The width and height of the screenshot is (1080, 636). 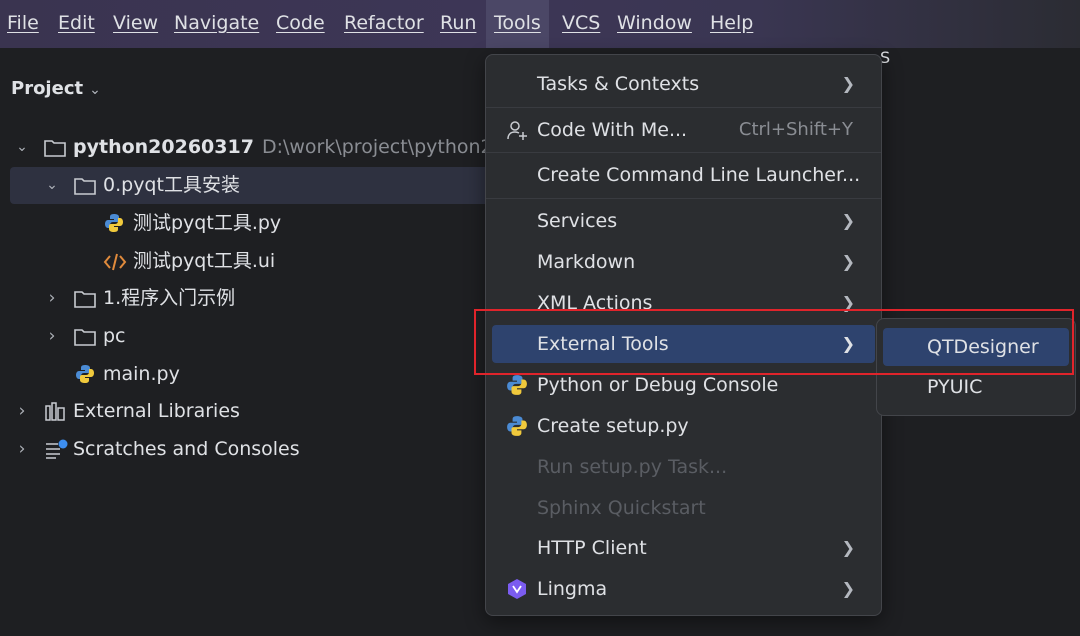 What do you see at coordinates (245, 374) in the screenshot?
I see `tree-item-main-py: main.py` at bounding box center [245, 374].